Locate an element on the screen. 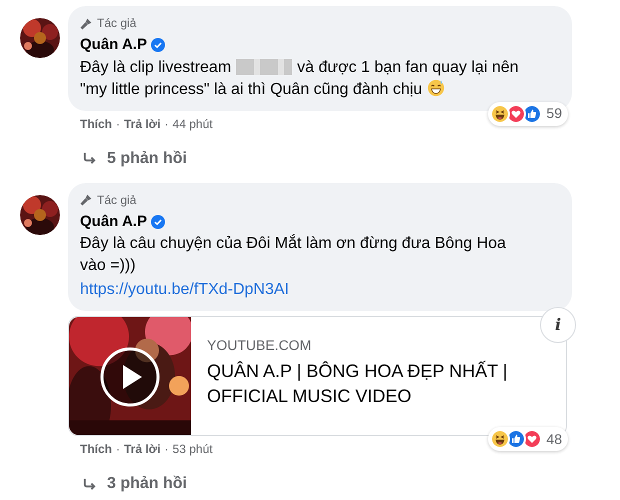  play-icon is located at coordinates (130, 377).